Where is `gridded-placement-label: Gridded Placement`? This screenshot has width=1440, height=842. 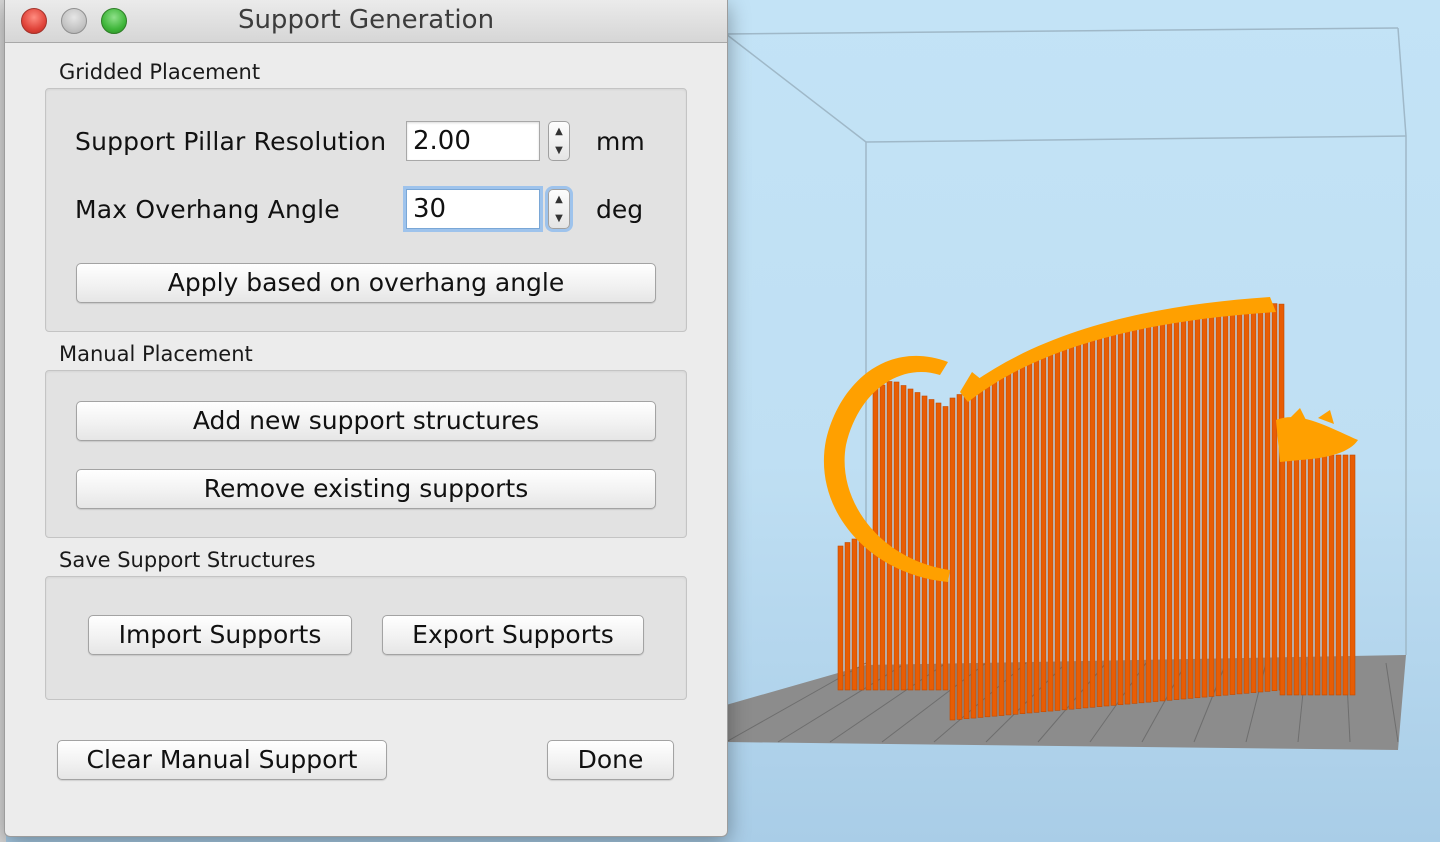 gridded-placement-label: Gridded Placement is located at coordinates (160, 72).